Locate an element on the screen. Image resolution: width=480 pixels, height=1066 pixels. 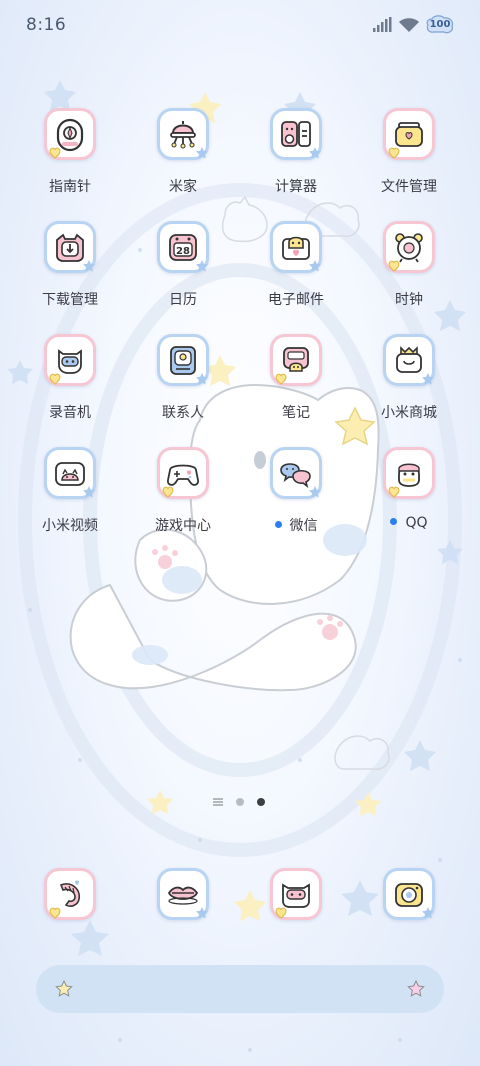
dock is located at coordinates (240, 898).